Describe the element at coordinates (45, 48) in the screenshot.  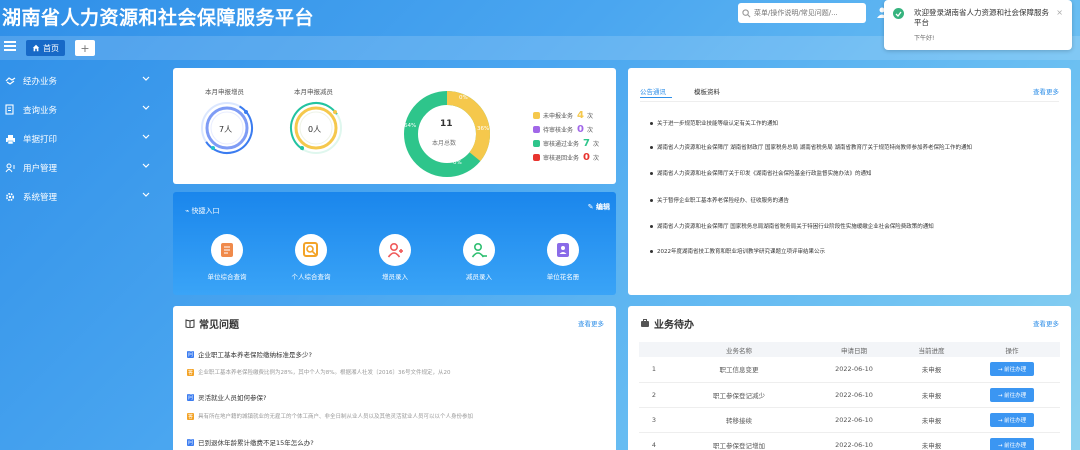
I see `tab-home: 首页` at that location.